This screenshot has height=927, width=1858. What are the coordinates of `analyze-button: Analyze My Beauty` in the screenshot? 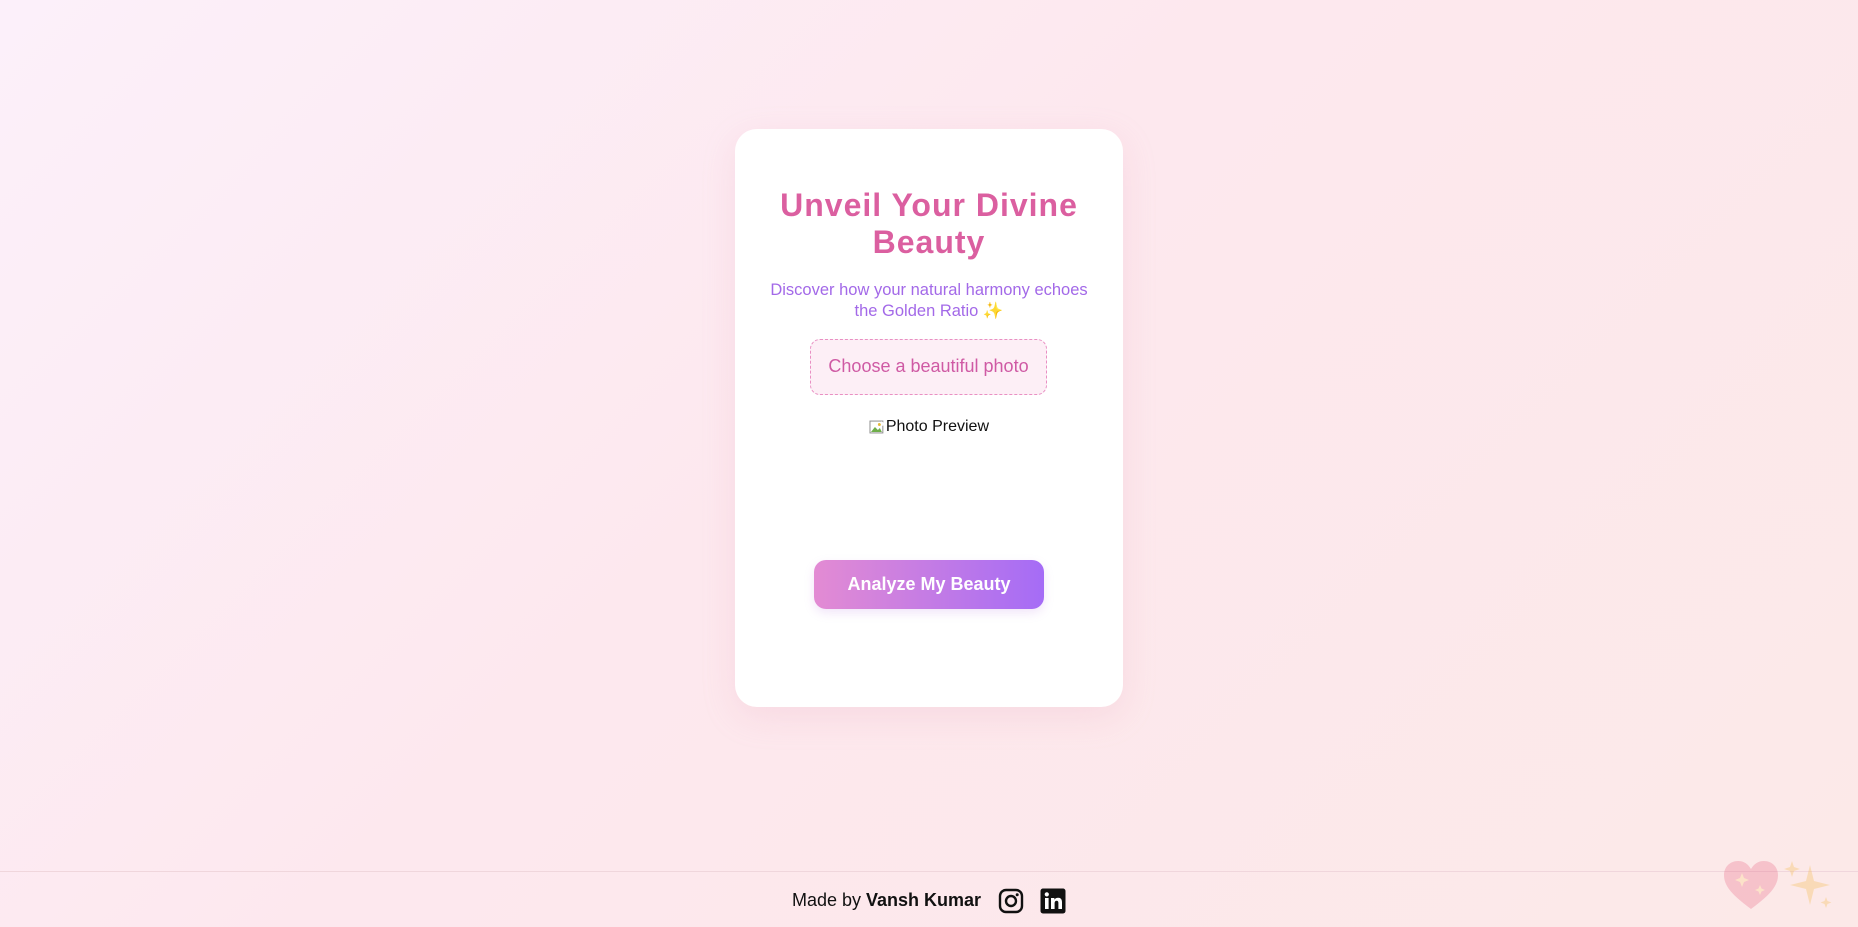 It's located at (929, 584).